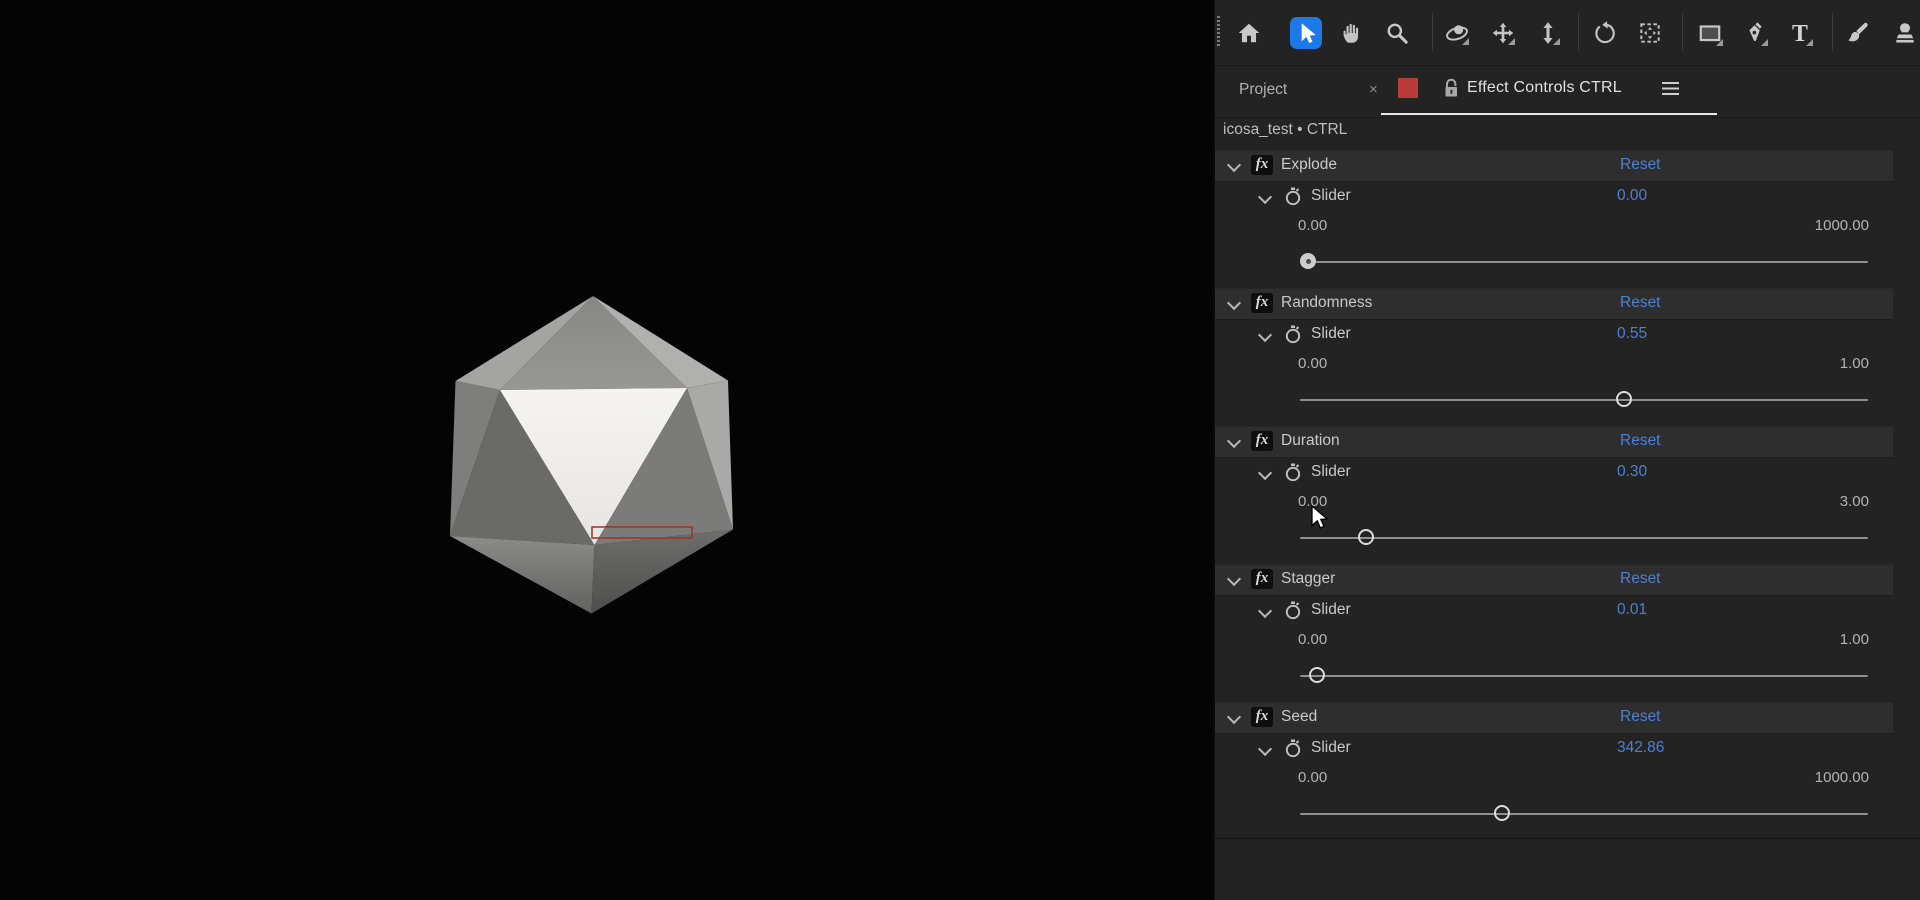 The width and height of the screenshot is (1920, 900). Describe the element at coordinates (1549, 114) in the screenshot. I see `active-tab-underline` at that location.